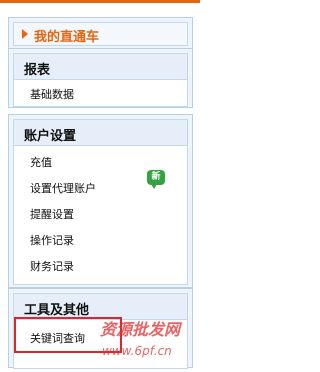 The width and height of the screenshot is (320, 372). I want to click on watermark-text: 资源批发网, so click(140, 329).